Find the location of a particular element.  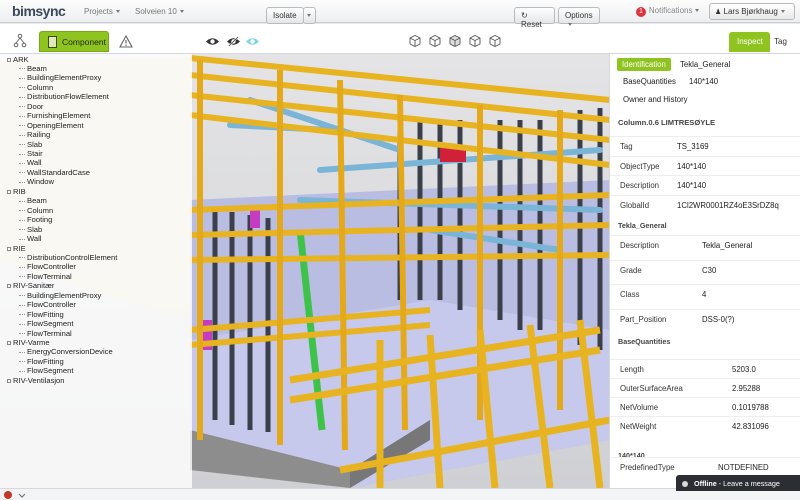

tab-inspect-label: Inspect is located at coordinates (750, 41).